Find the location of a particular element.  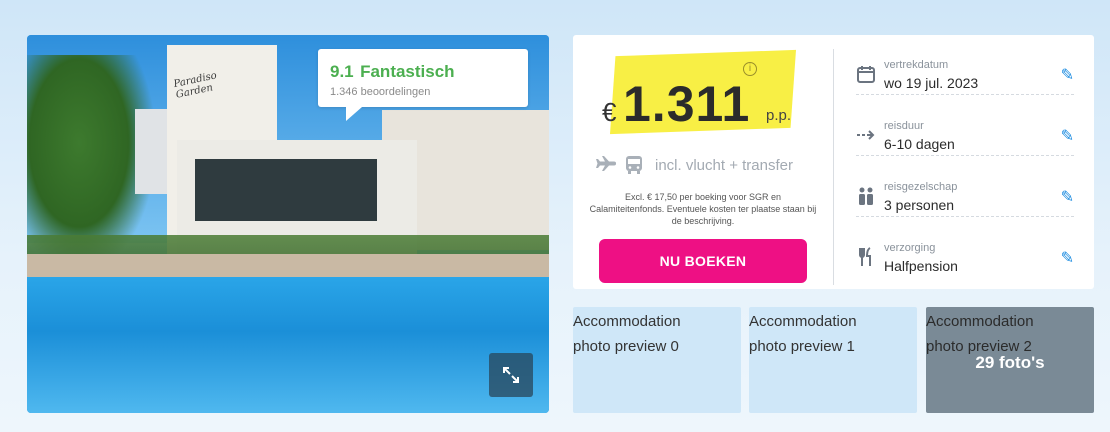

cutlery-icon is located at coordinates (865, 256).